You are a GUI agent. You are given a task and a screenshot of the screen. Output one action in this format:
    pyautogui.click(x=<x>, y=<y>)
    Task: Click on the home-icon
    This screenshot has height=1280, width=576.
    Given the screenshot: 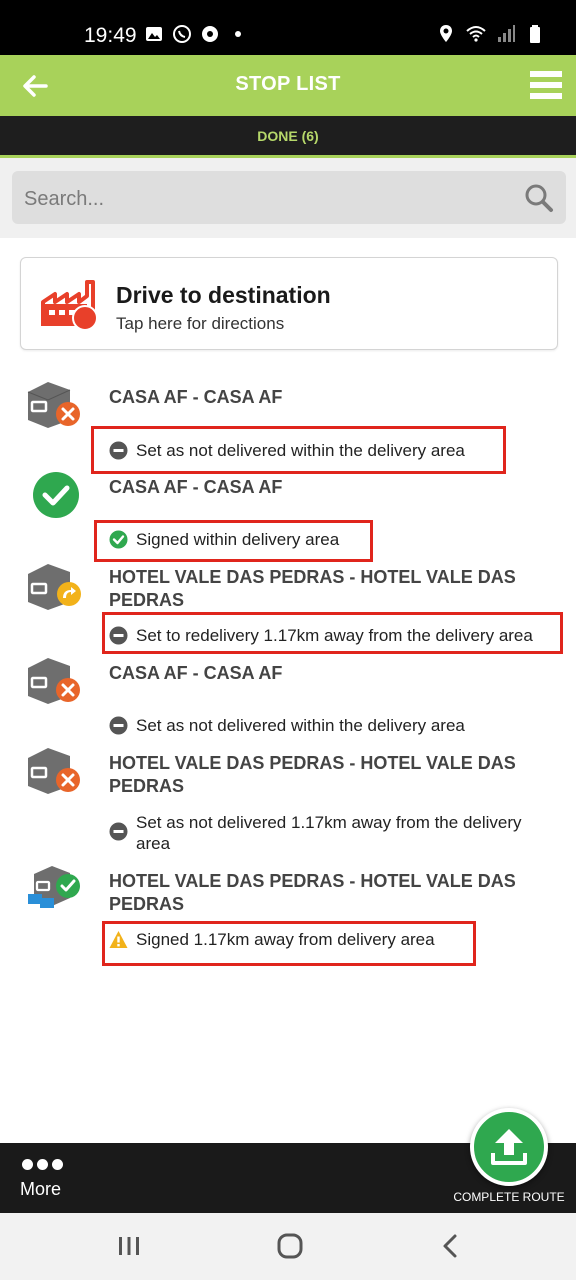 What is the action you would take?
    pyautogui.click(x=290, y=1246)
    